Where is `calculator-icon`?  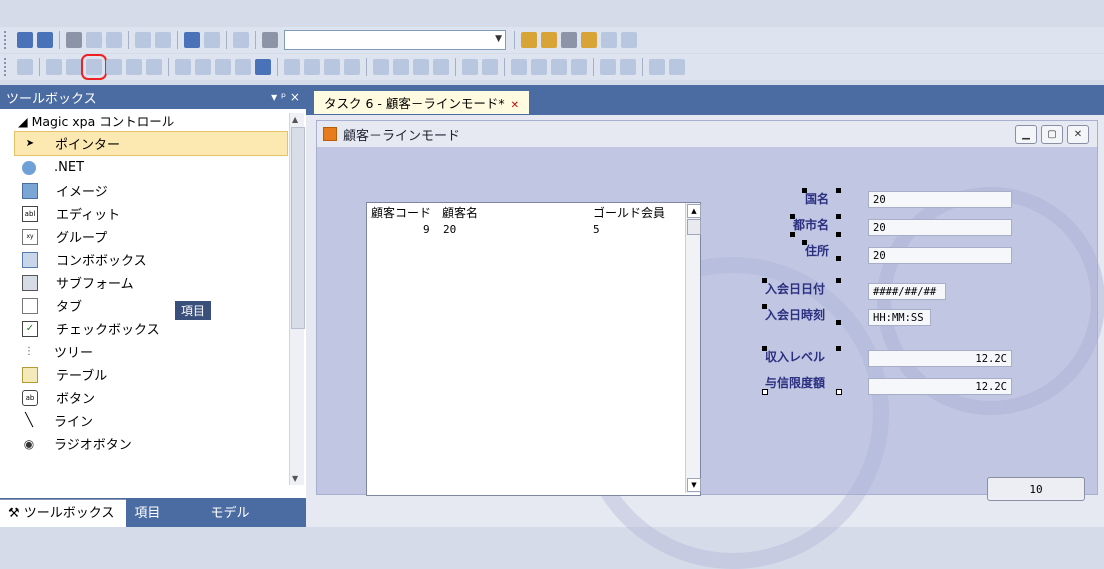
calculator-icon is located at coordinates (270, 40).